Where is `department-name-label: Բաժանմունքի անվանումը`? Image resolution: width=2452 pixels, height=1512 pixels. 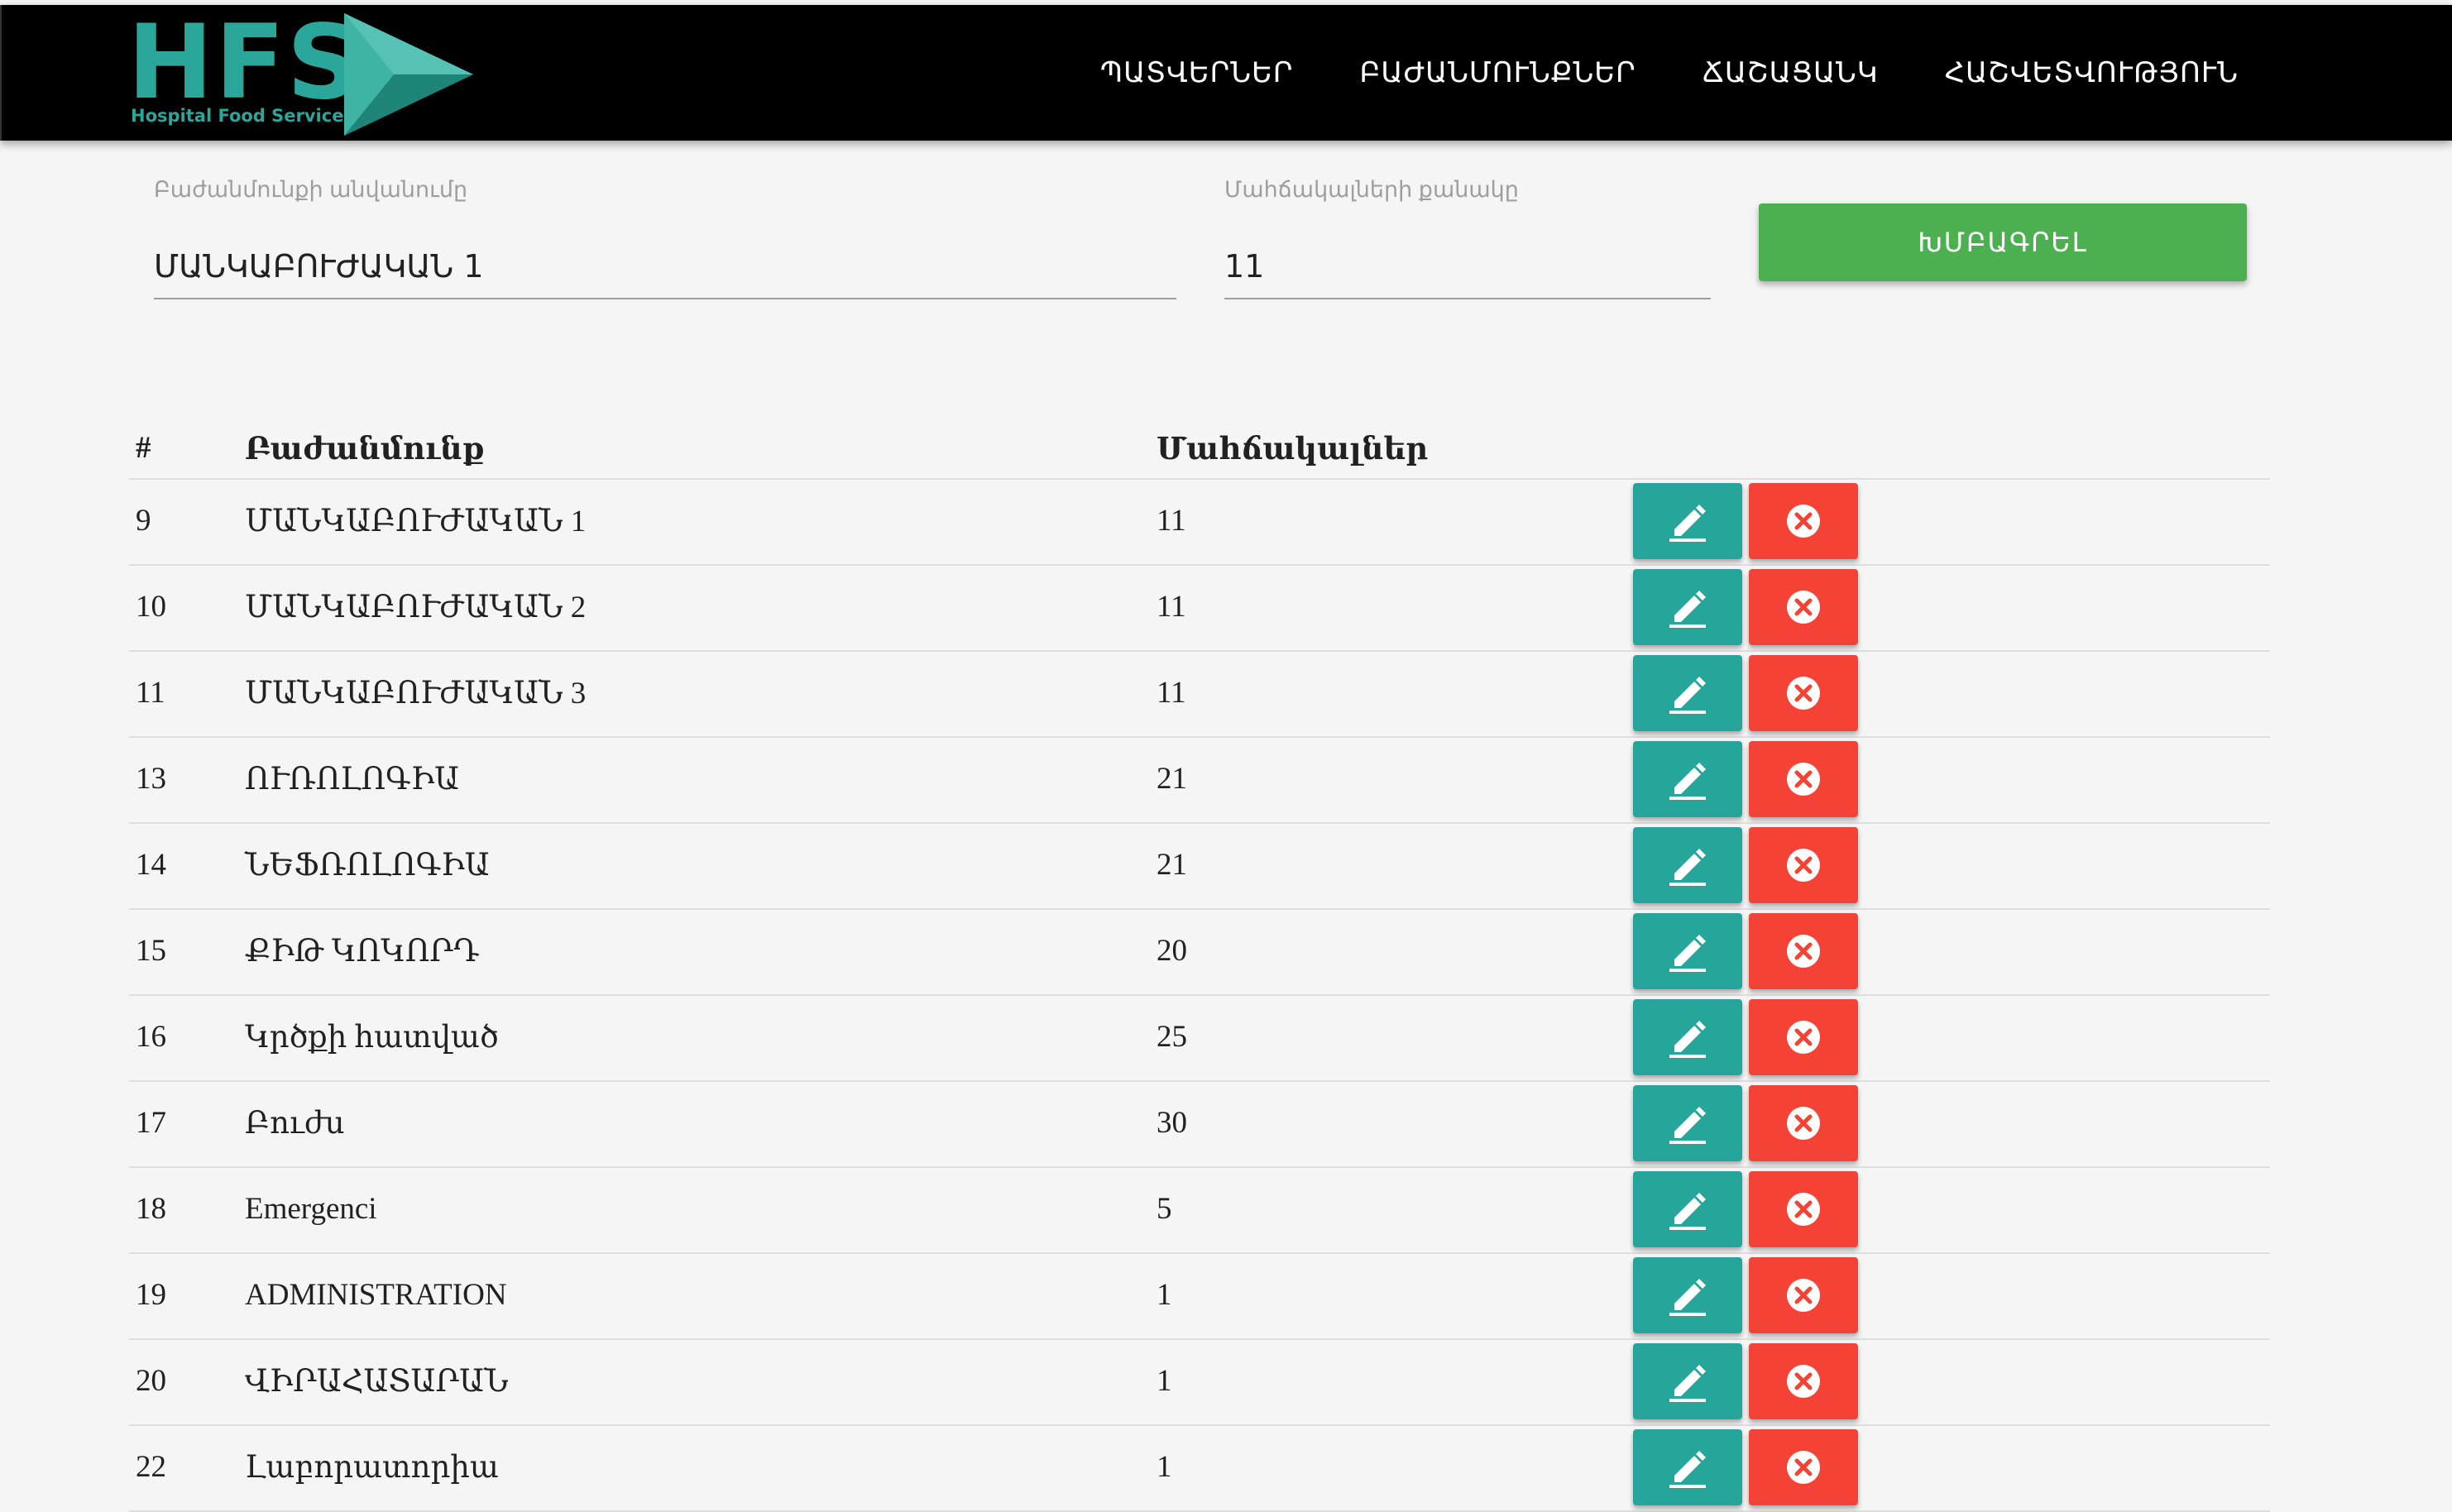
department-name-label: Բաժանմունքի անվանումը is located at coordinates (311, 189).